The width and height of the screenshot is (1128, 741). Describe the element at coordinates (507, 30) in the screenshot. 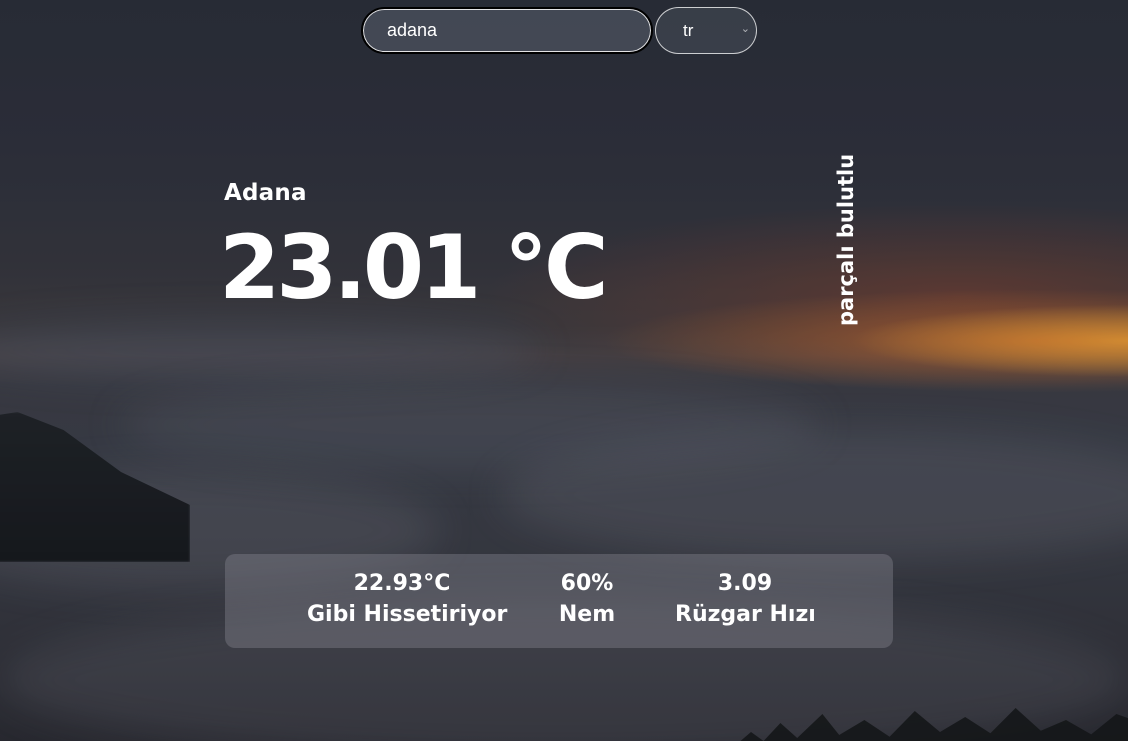

I see `city-search-input` at that location.